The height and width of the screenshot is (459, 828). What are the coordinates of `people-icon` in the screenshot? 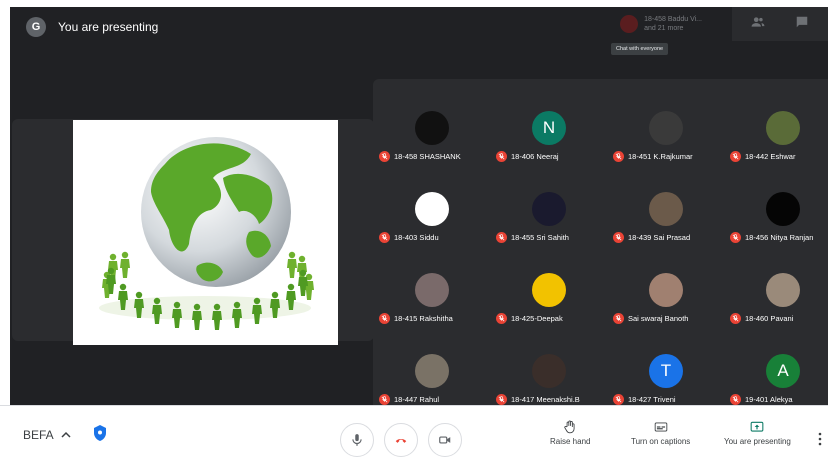 It's located at (758, 21).